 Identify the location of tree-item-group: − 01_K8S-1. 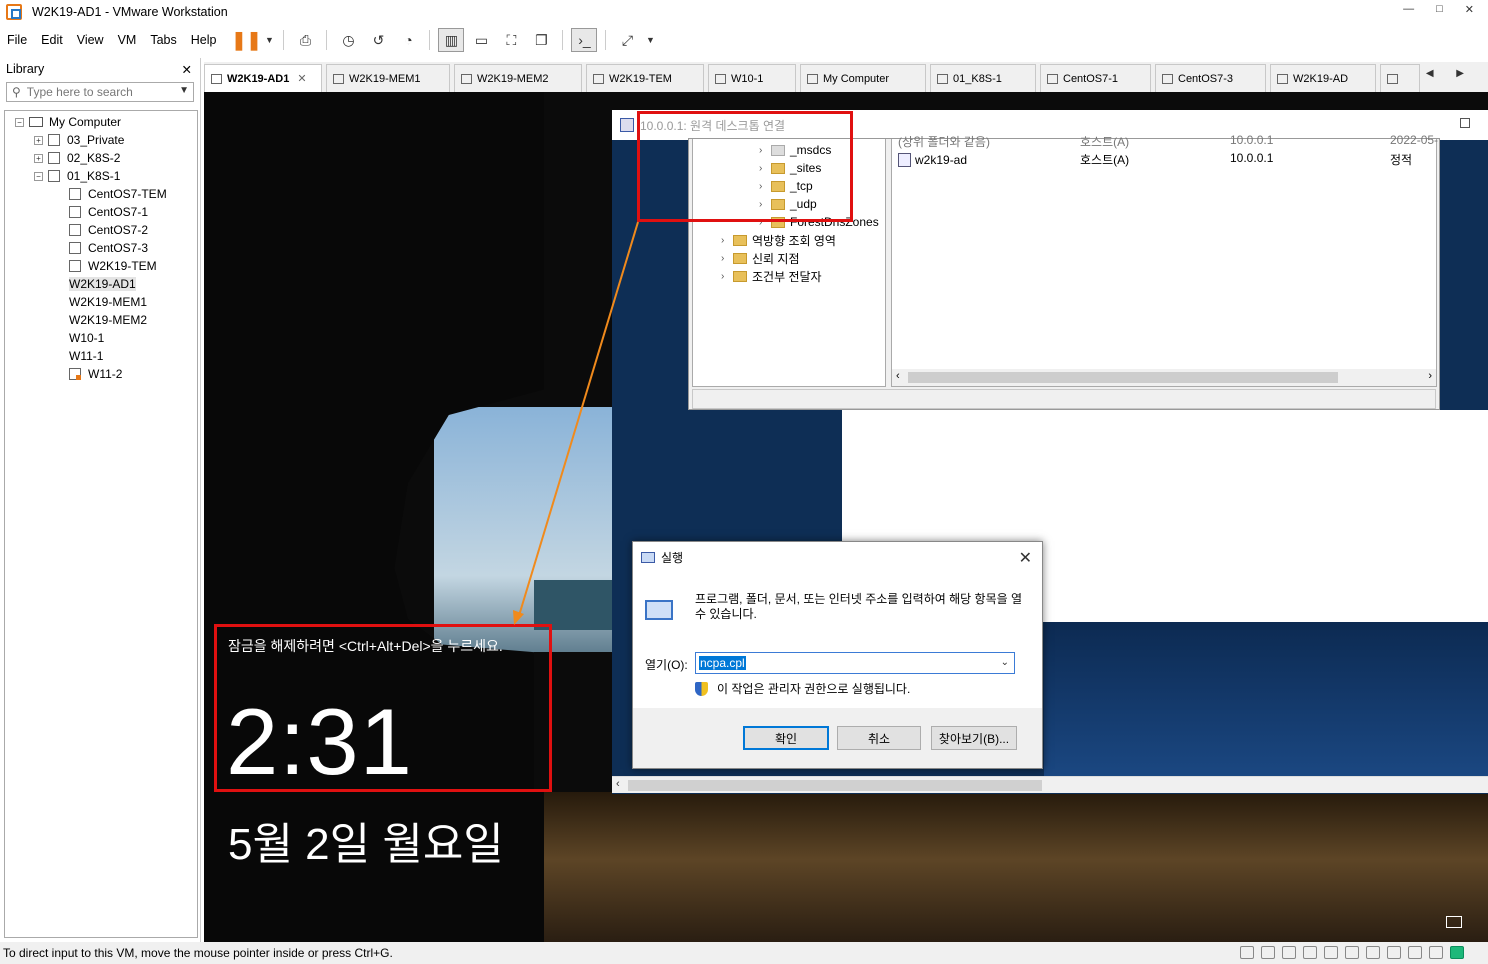
(101, 176).